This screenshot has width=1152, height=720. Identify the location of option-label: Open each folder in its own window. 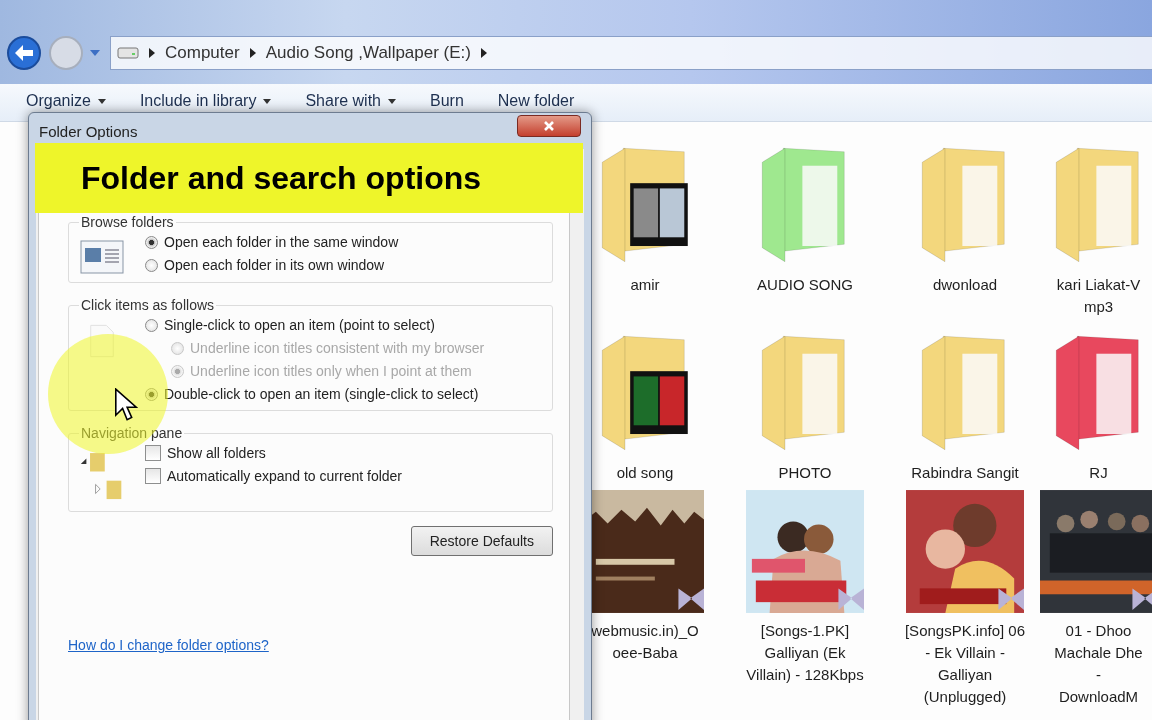
(274, 265).